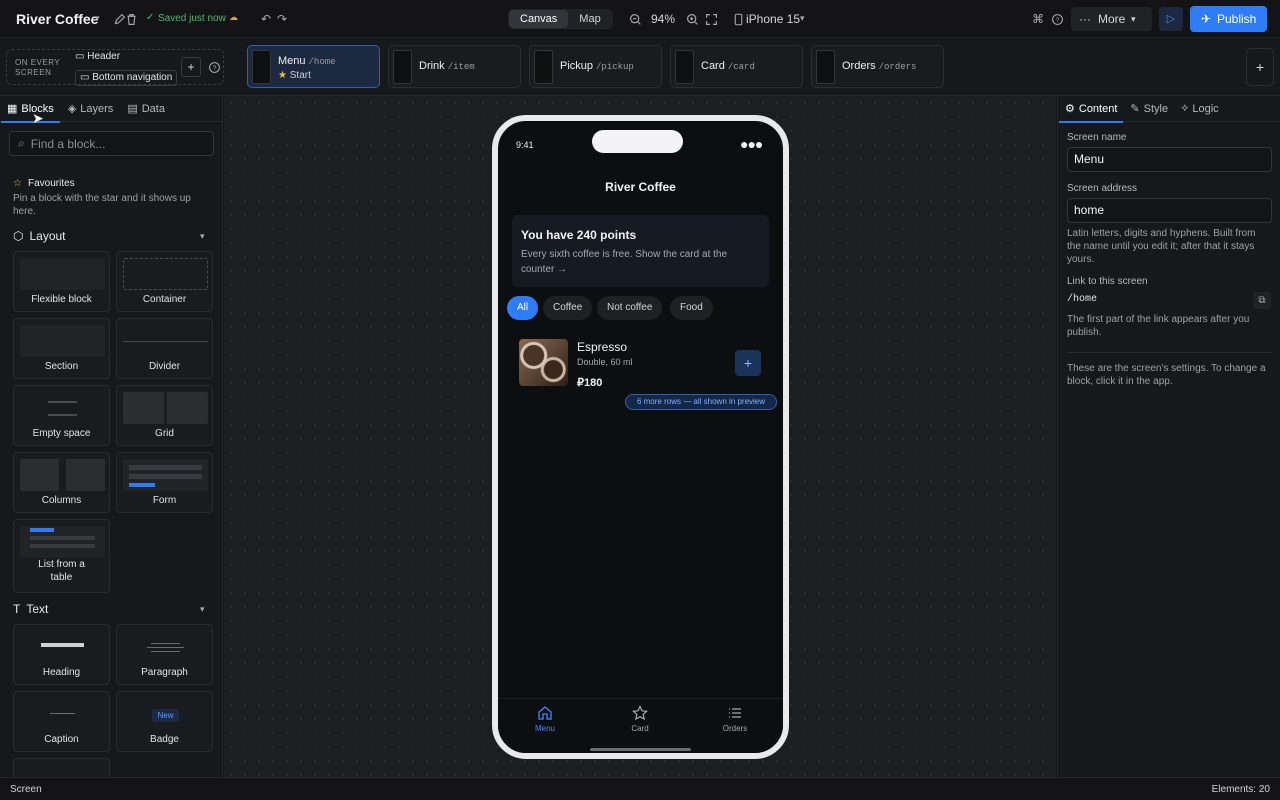 This screenshot has height=800, width=1280. Describe the element at coordinates (192, 18) in the screenshot. I see `save-status: Saved just now` at that location.